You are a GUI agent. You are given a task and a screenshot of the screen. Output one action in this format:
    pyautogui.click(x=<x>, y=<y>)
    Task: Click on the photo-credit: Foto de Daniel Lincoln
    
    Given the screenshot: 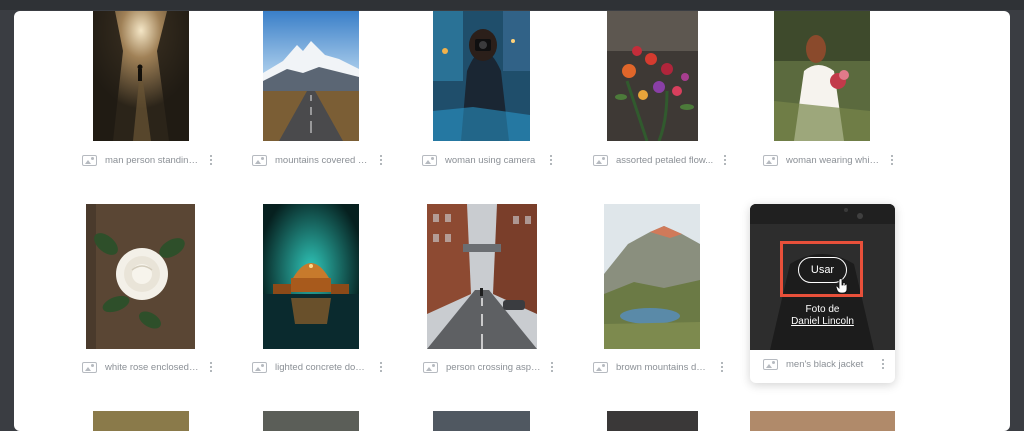 What is the action you would take?
    pyautogui.click(x=822, y=316)
    